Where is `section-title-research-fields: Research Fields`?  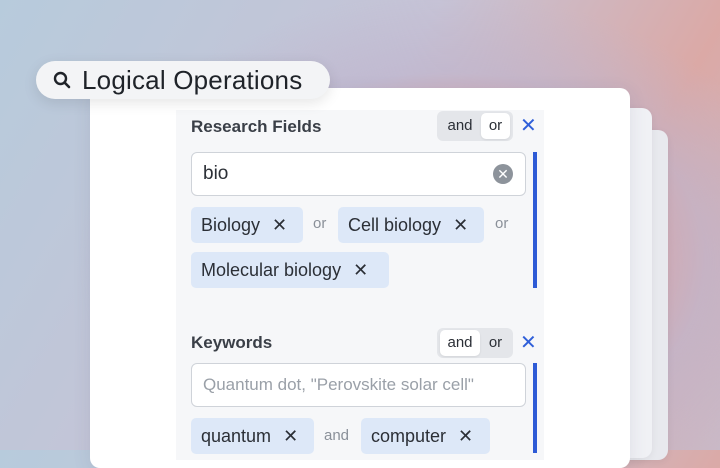 section-title-research-fields: Research Fields is located at coordinates (256, 126).